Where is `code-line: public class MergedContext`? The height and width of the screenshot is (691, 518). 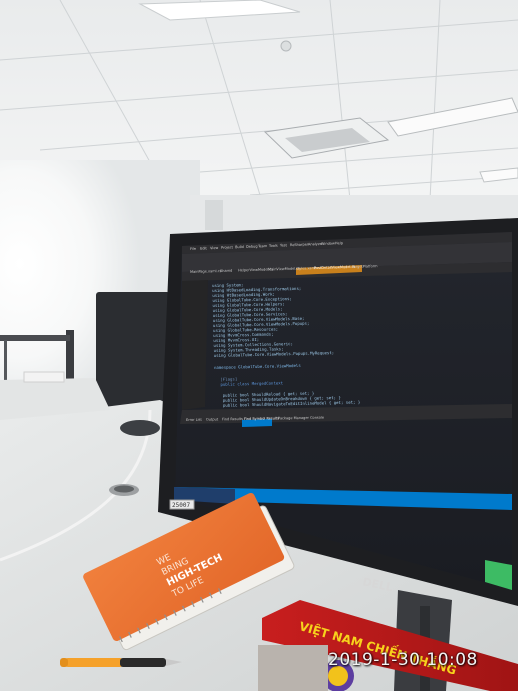 code-line: public class MergedContext is located at coordinates (252, 383).